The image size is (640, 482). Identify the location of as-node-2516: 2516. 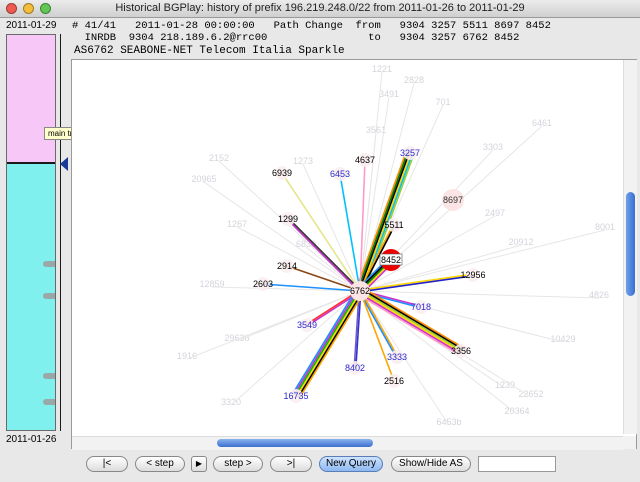
(394, 381).